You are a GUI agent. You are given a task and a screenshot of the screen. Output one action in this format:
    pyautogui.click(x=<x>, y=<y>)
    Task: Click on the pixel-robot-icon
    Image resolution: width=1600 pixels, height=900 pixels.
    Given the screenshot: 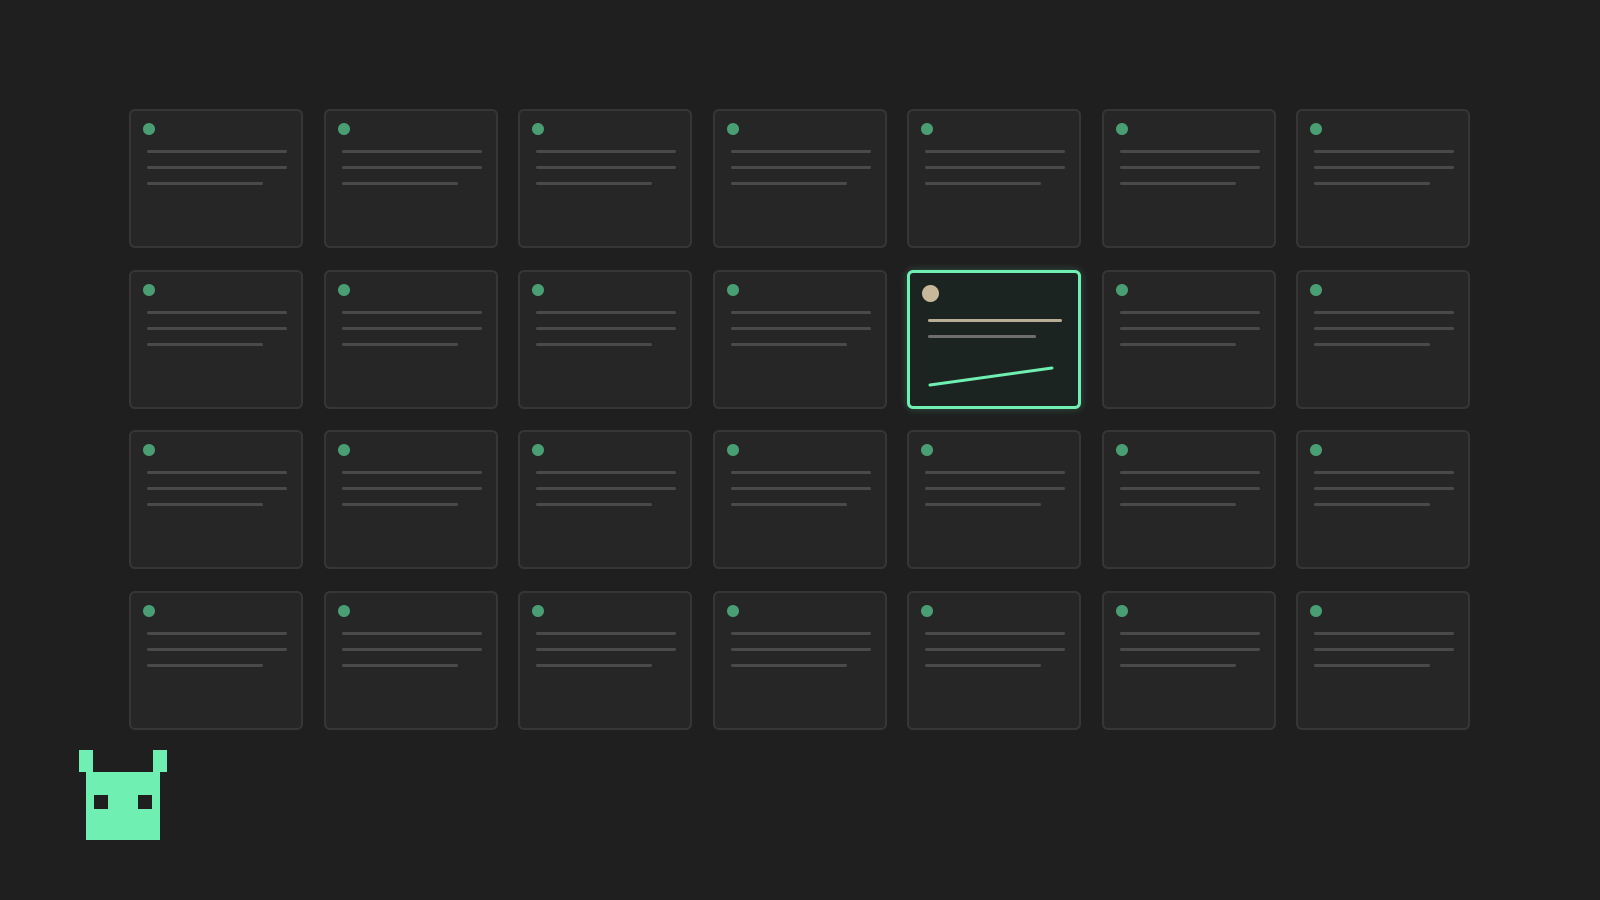 What is the action you would take?
    pyautogui.click(x=123, y=795)
    